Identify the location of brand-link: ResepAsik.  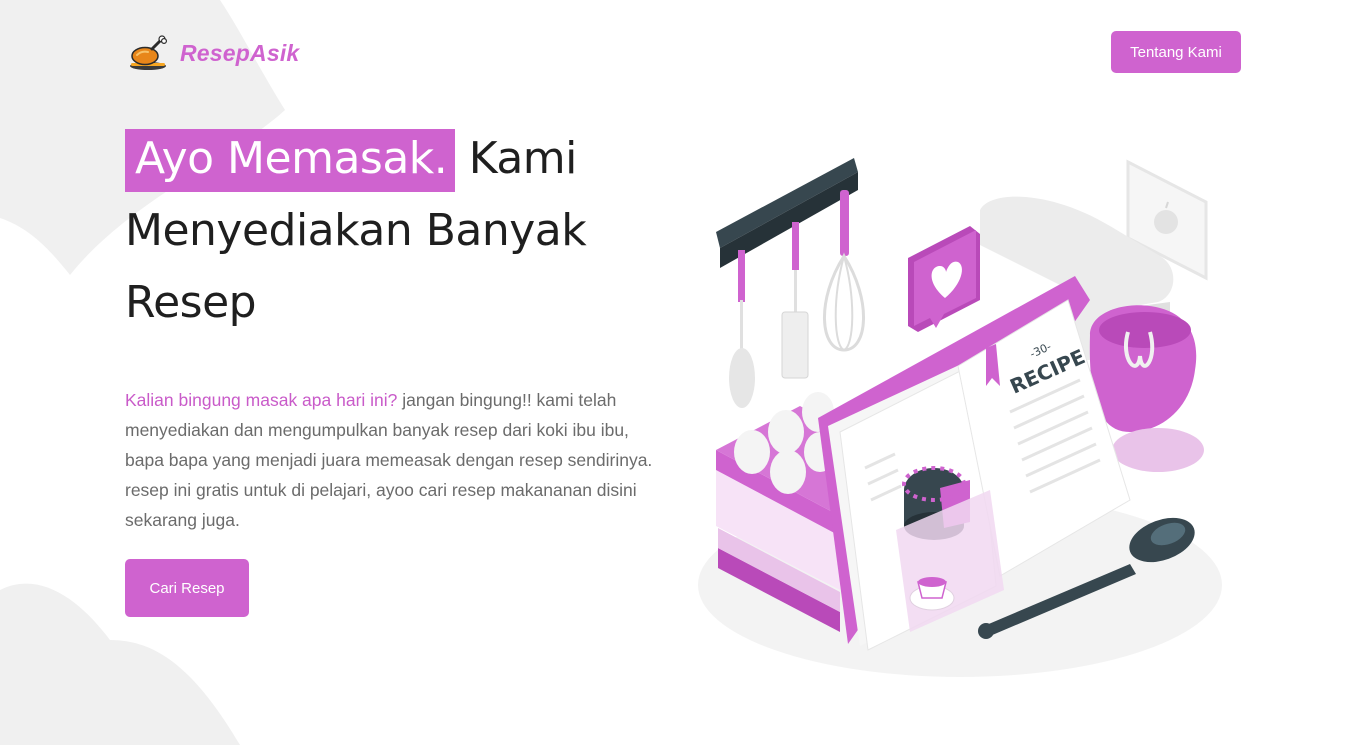
(213, 53).